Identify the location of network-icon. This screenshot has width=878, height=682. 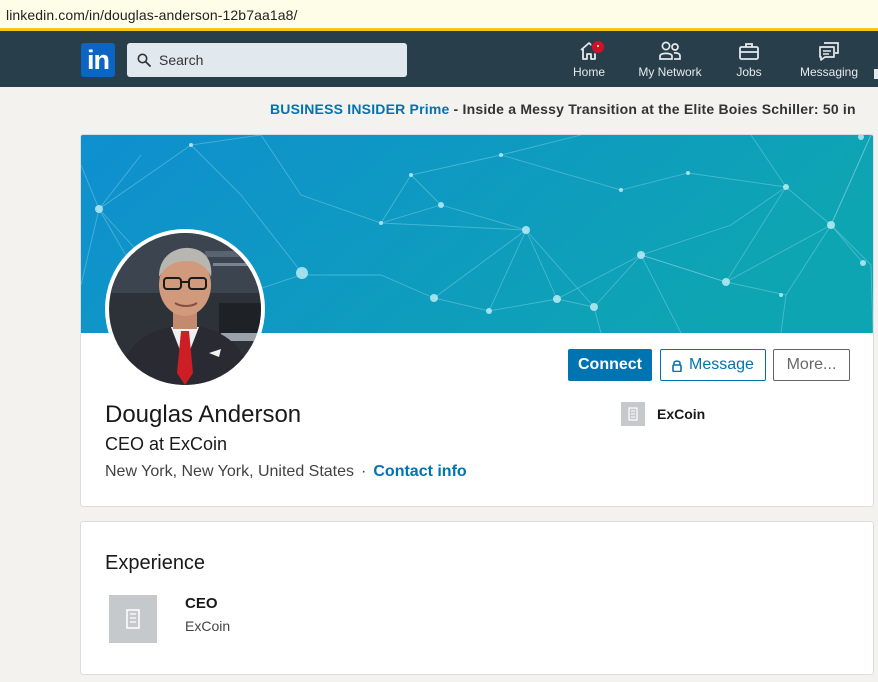
(670, 50).